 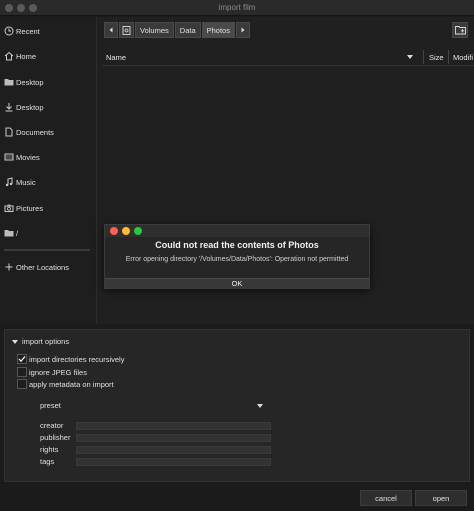 I want to click on checkbox-label: import directories recursively, so click(x=77, y=359).